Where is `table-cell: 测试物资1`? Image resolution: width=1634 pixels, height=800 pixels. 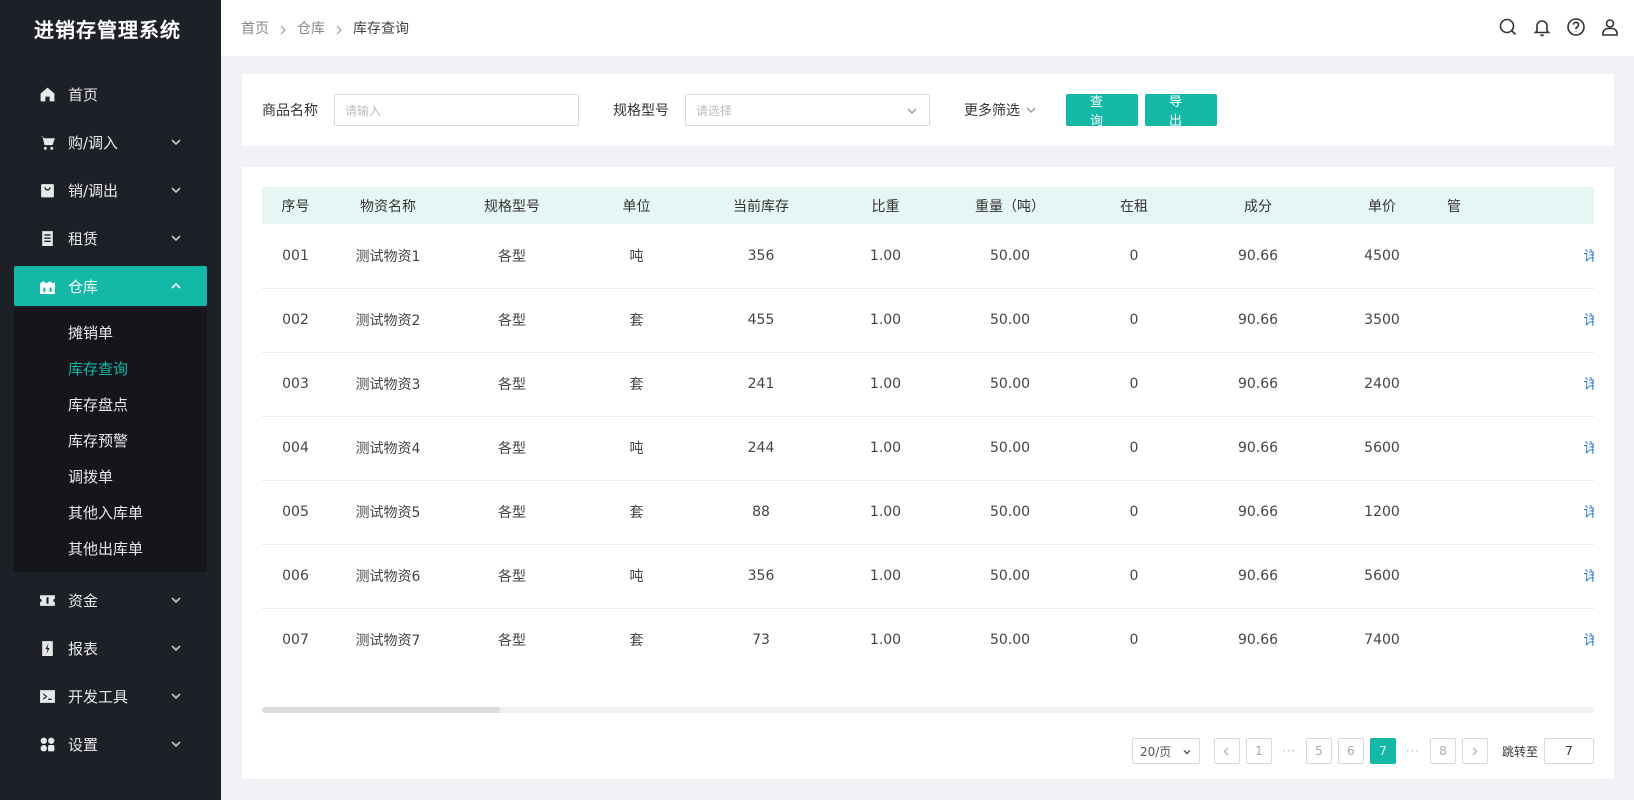
table-cell: 测试物资1 is located at coordinates (388, 256).